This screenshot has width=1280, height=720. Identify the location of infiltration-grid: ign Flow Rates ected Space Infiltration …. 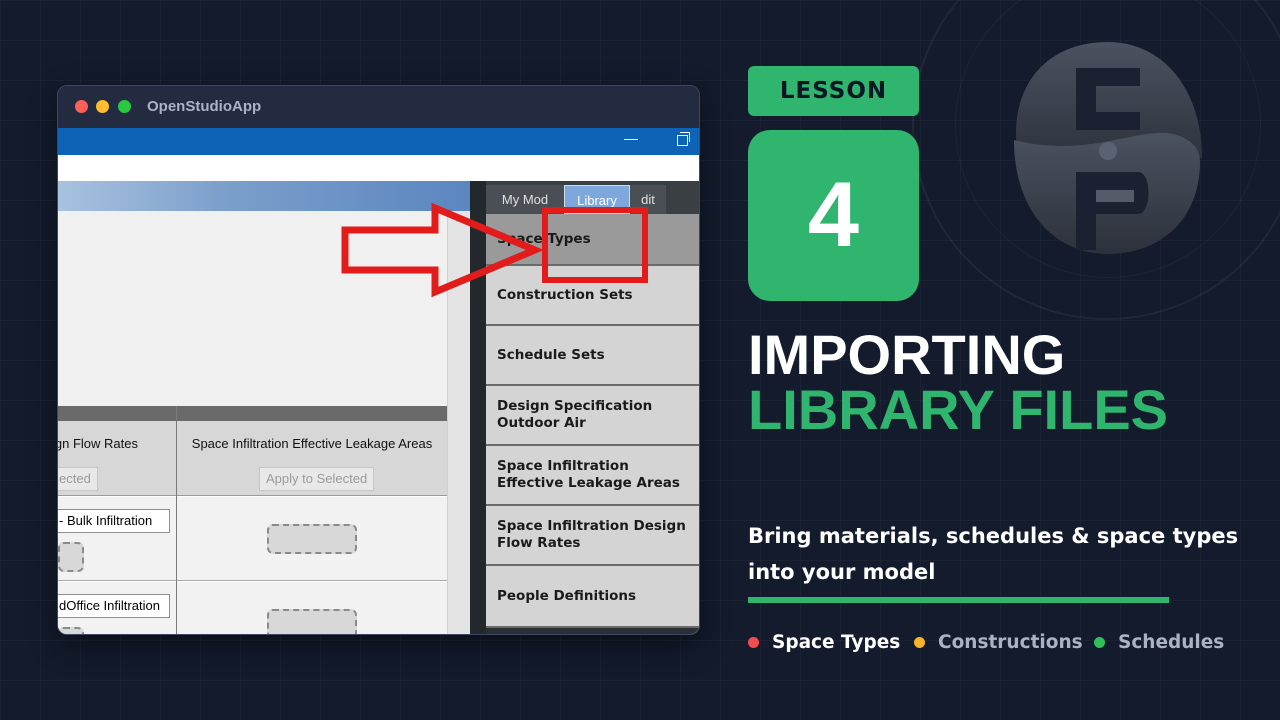
(252, 520).